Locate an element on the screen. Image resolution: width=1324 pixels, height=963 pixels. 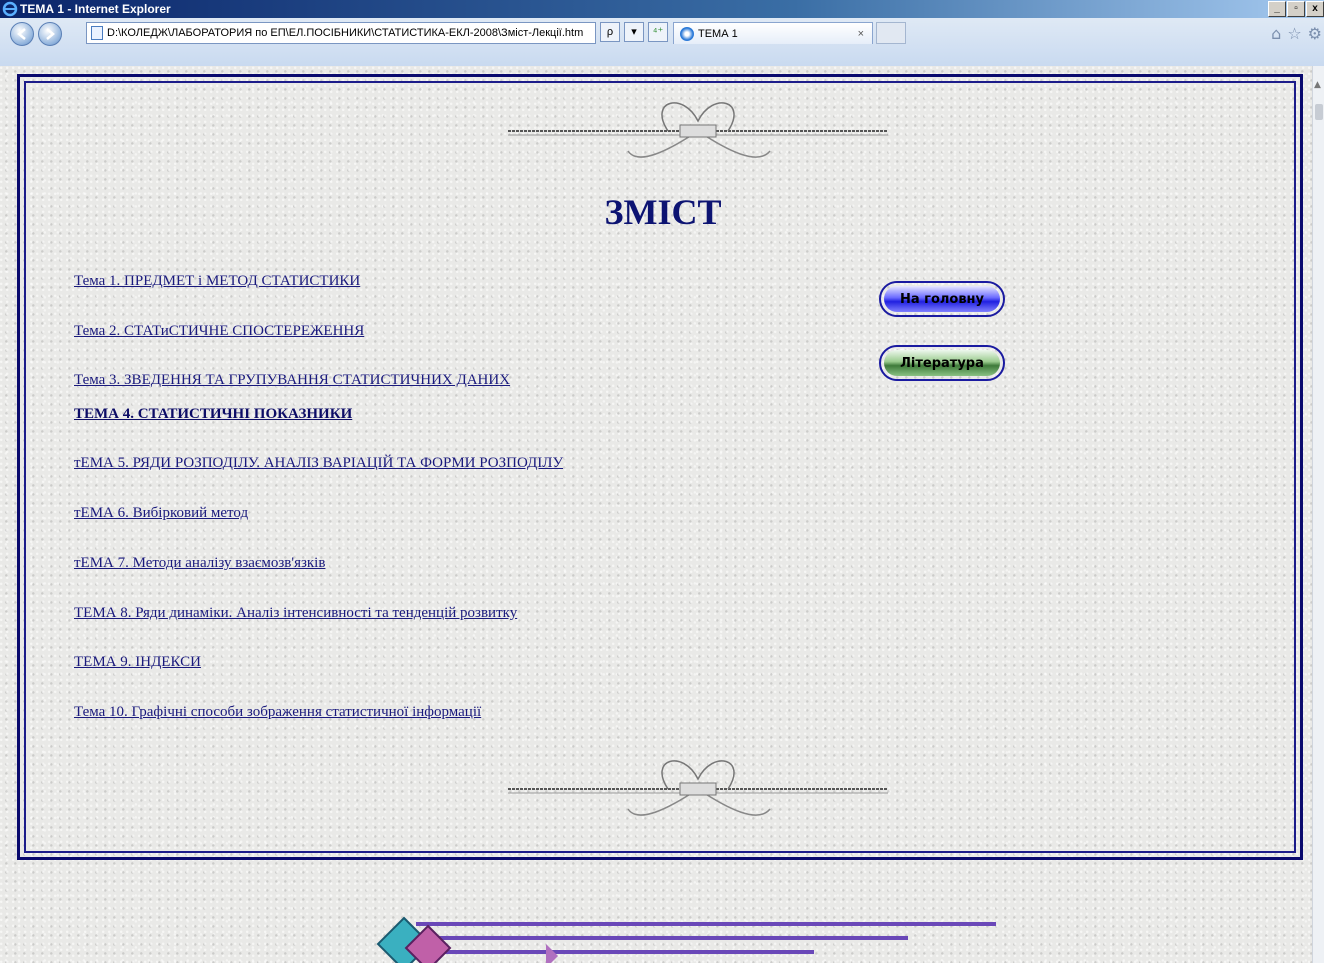
vertical-scrollbar: ▲ is located at coordinates (1318, 514).